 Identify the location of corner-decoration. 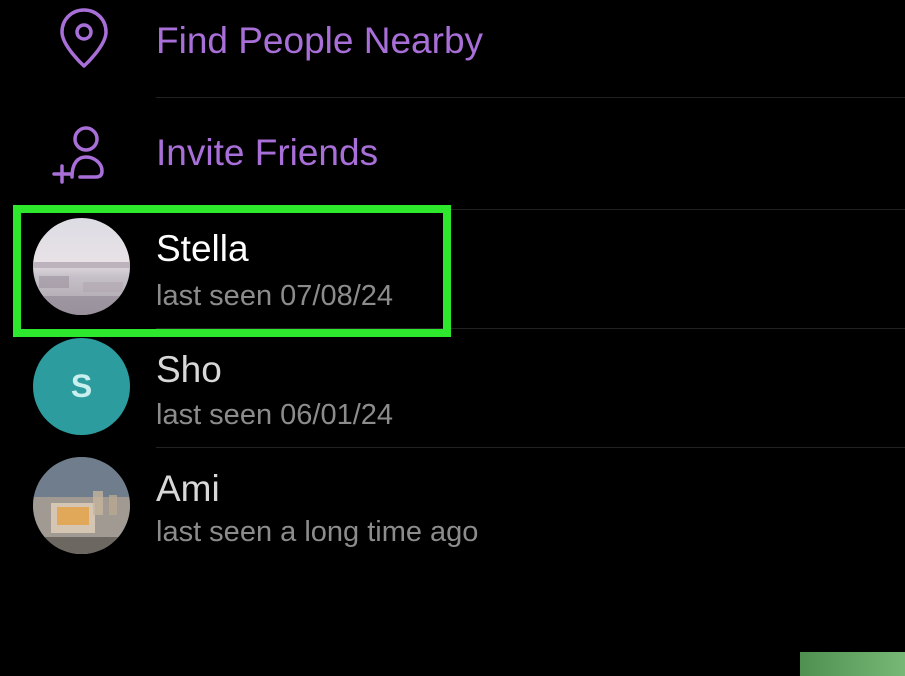
(852, 664).